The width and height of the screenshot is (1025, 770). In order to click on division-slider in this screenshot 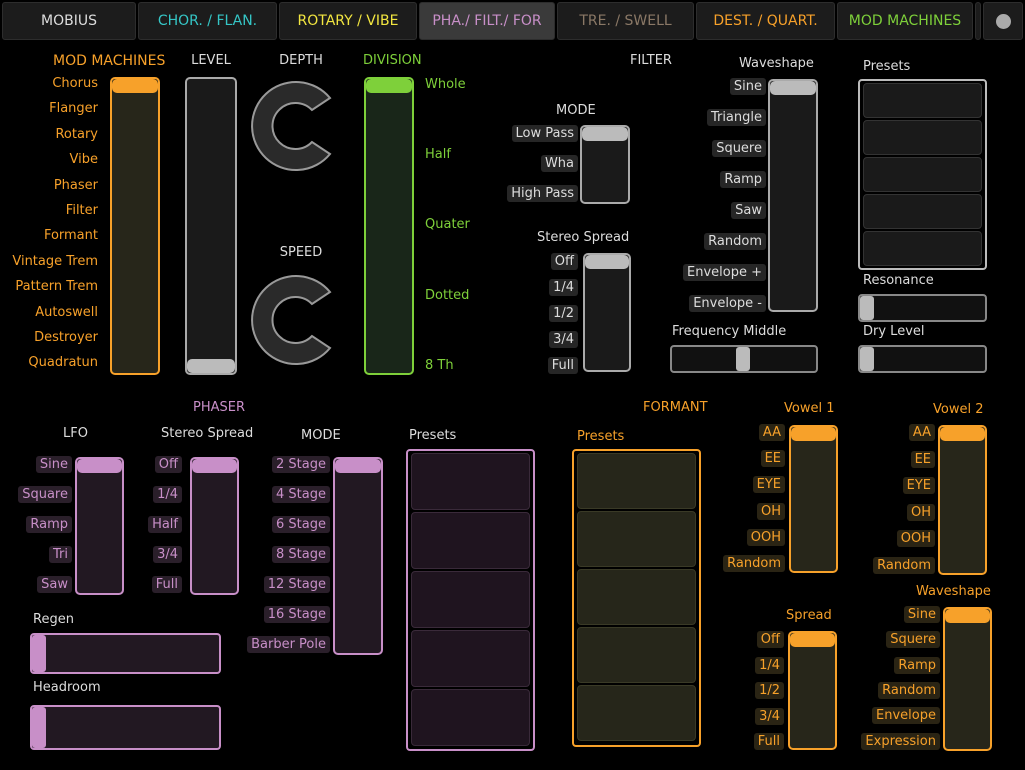, I will do `click(389, 226)`.